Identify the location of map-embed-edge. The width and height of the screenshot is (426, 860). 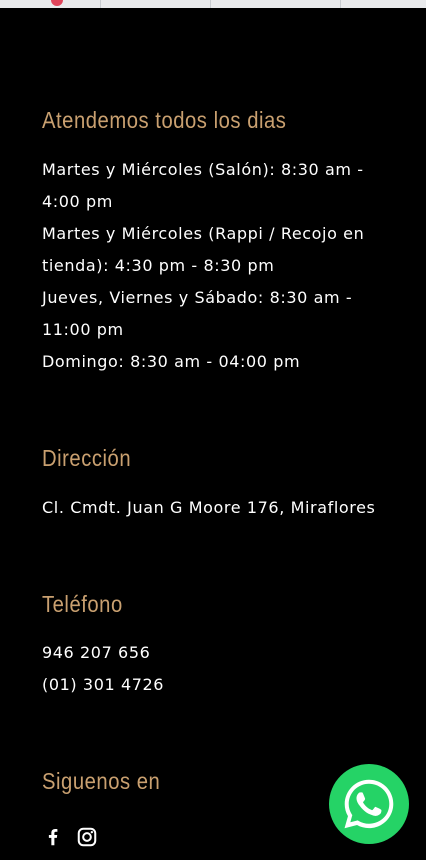
(213, 4).